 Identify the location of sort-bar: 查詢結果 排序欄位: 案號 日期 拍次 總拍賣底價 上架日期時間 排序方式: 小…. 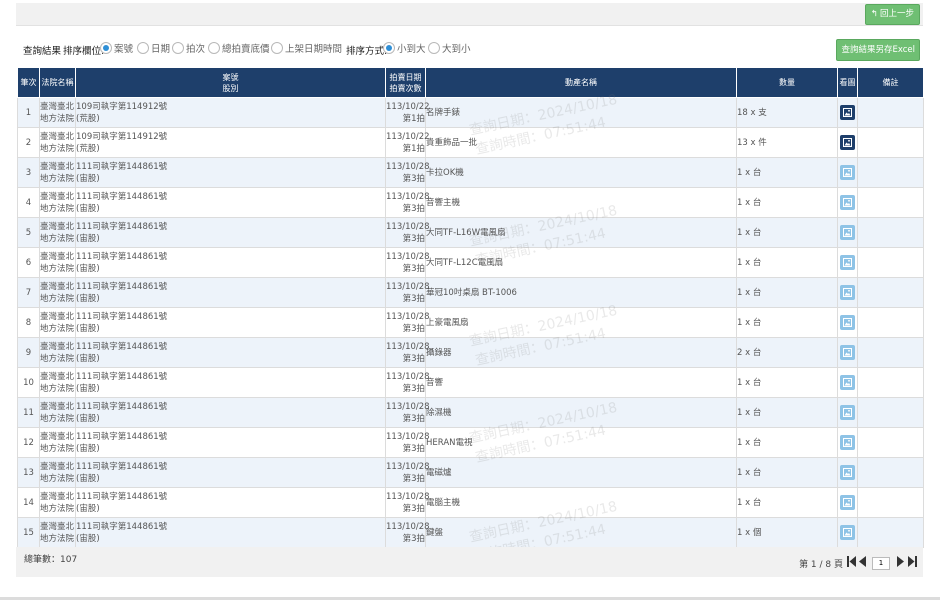
(469, 50).